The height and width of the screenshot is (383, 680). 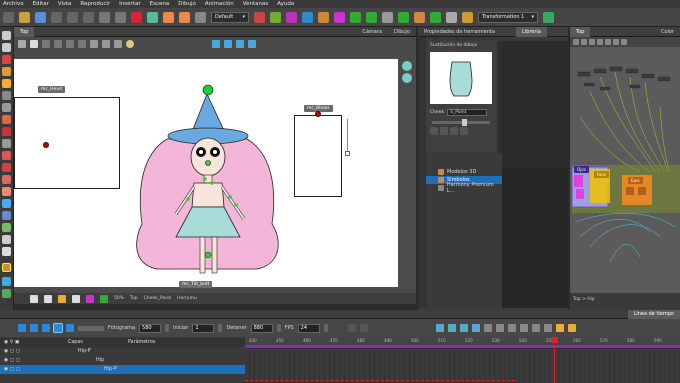 I want to click on play-icon, so click(x=22, y=328).